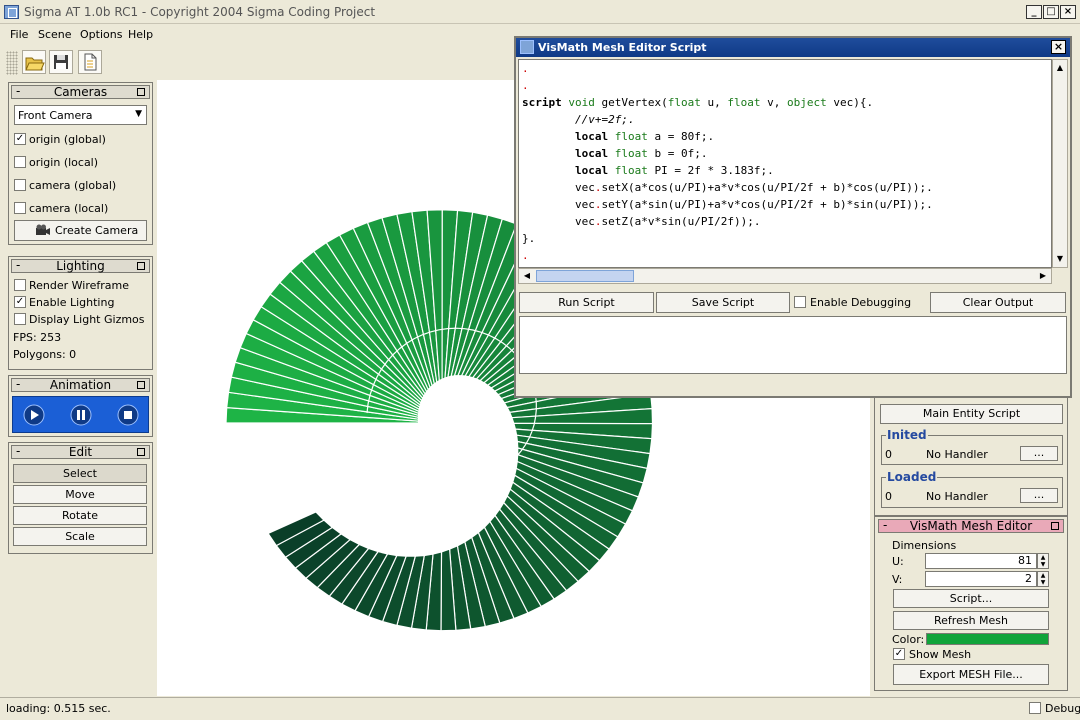 The height and width of the screenshot is (720, 1080). I want to click on color-label: Color:, so click(908, 639).